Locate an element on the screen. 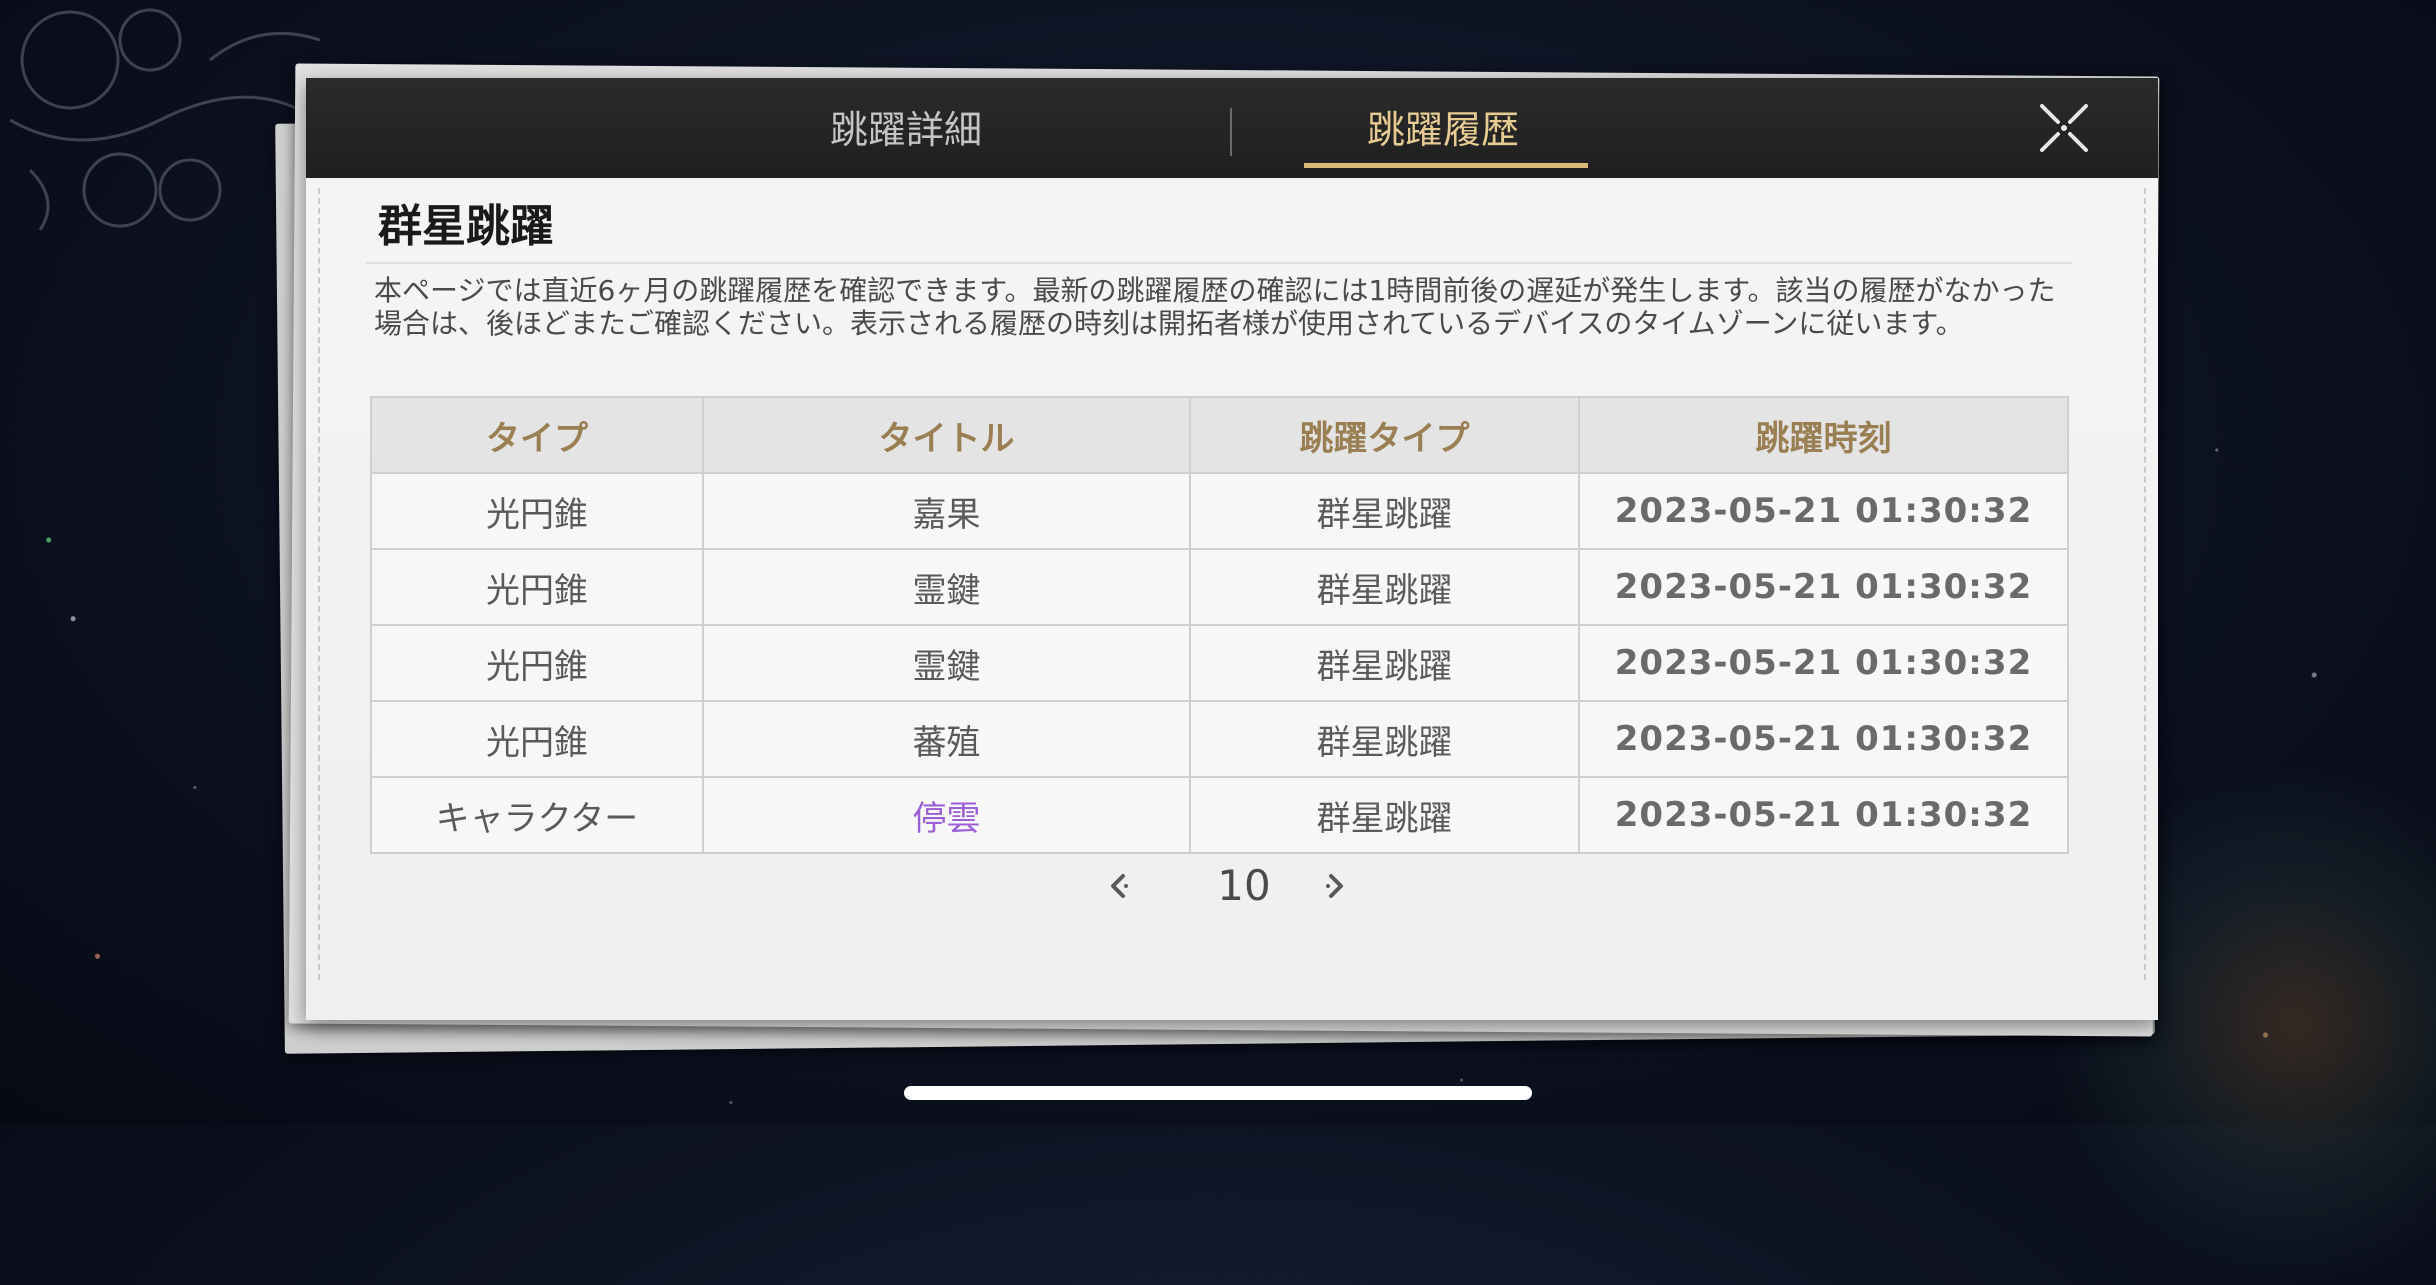  home-indicator is located at coordinates (1218, 1093).